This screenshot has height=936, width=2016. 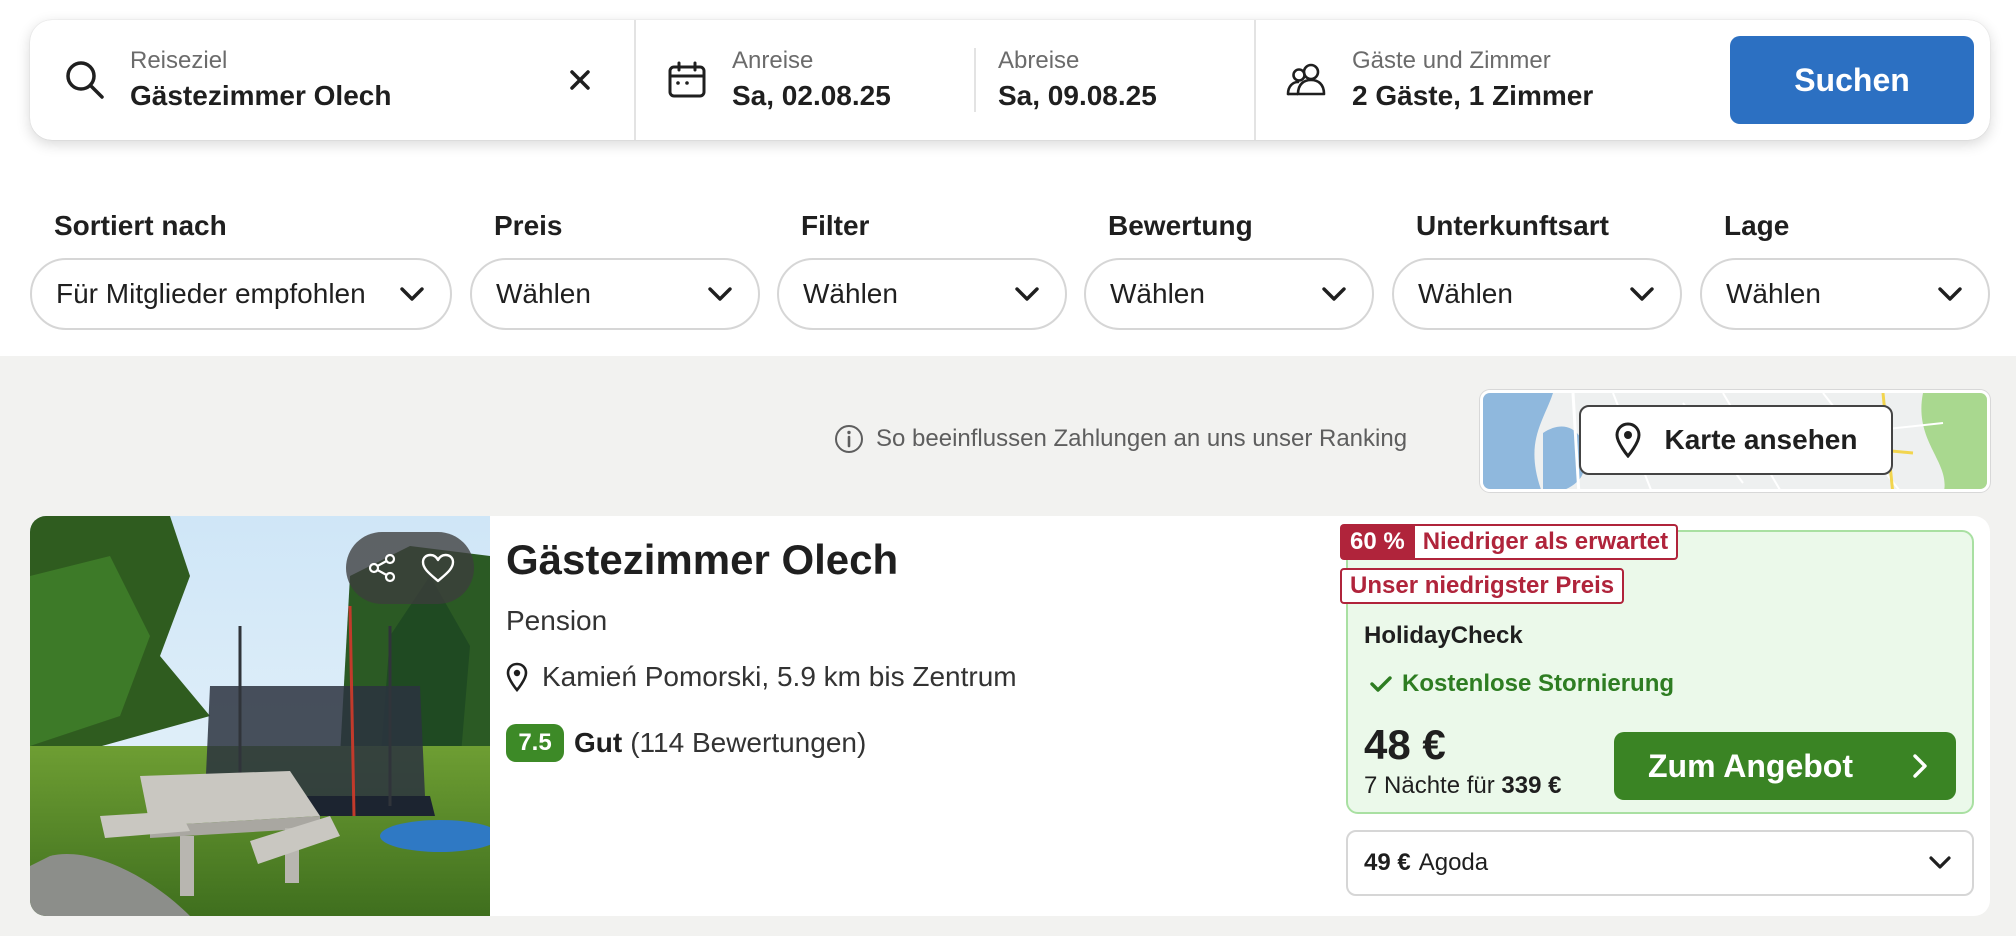 I want to click on map-button: Karte ansehen, so click(x=1736, y=440).